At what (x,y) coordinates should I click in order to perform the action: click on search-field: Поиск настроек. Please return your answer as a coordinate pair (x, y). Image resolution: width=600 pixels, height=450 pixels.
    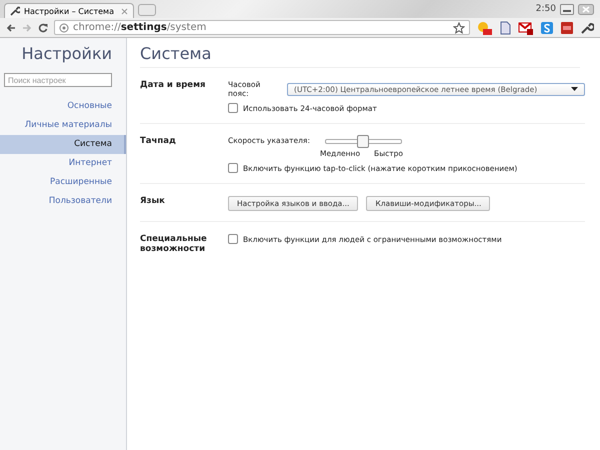
    Looking at the image, I should click on (58, 80).